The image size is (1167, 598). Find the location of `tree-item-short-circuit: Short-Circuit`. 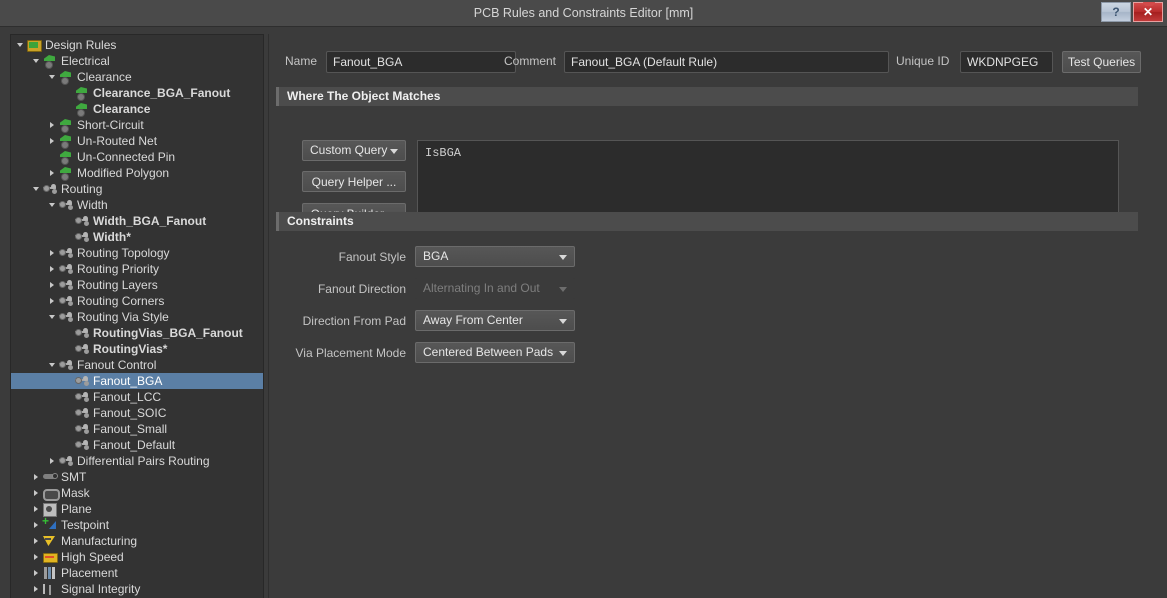

tree-item-short-circuit: Short-Circuit is located at coordinates (137, 125).